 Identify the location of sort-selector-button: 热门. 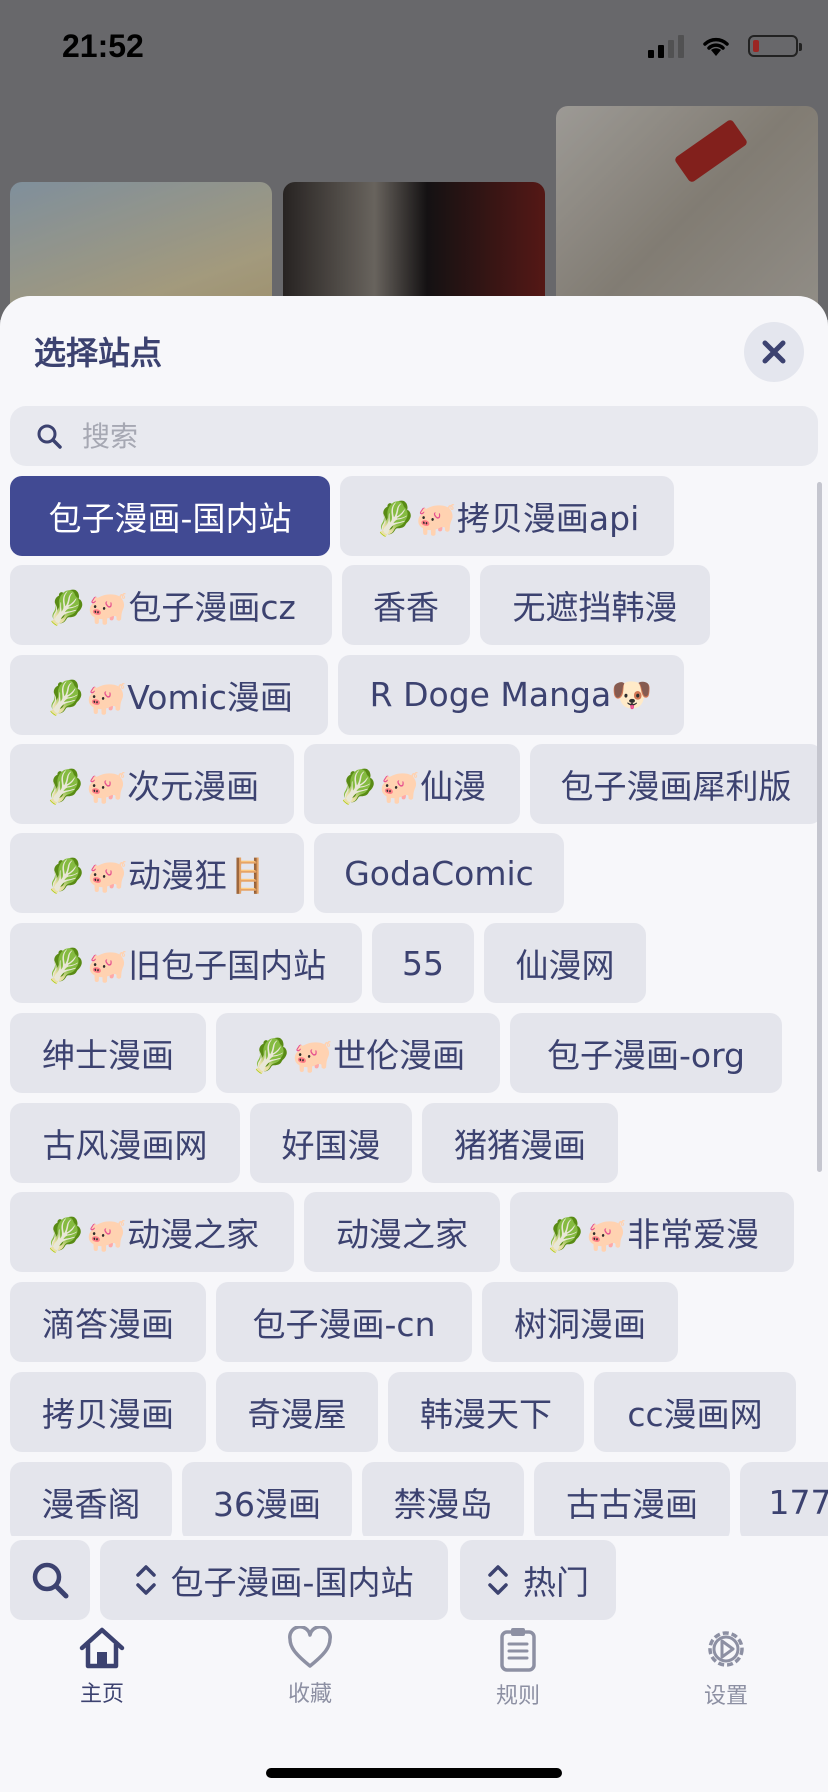
(538, 1580).